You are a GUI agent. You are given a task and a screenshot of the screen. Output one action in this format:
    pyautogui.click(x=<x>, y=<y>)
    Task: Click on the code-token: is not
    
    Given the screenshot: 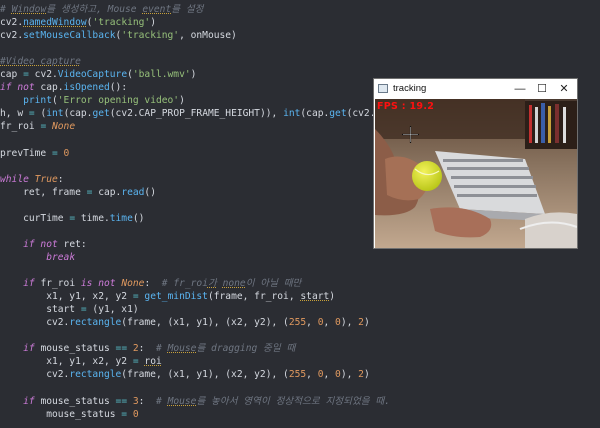 What is the action you would take?
    pyautogui.click(x=98, y=284)
    